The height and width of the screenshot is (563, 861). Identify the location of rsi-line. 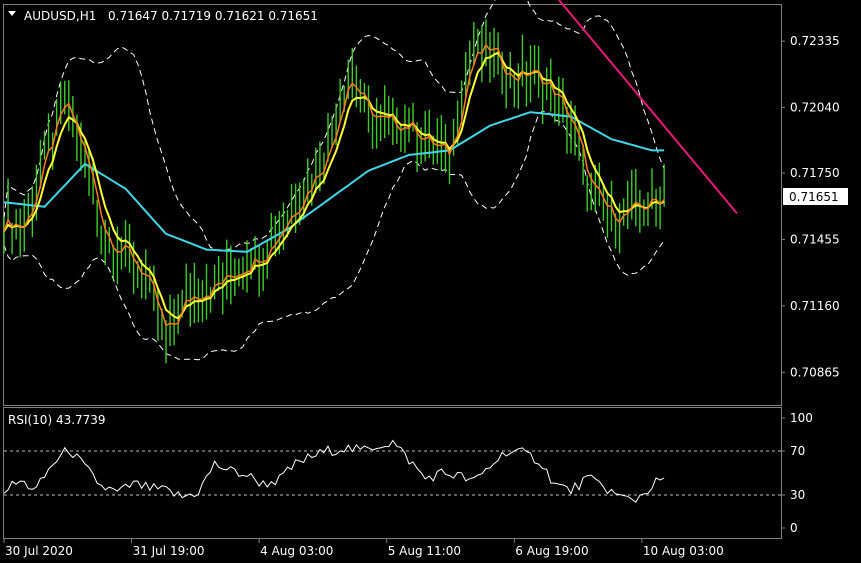
(334, 471).